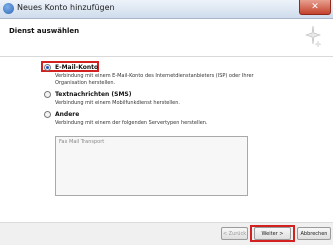 The height and width of the screenshot is (245, 333). I want to click on close-button: ✕, so click(315, 7).